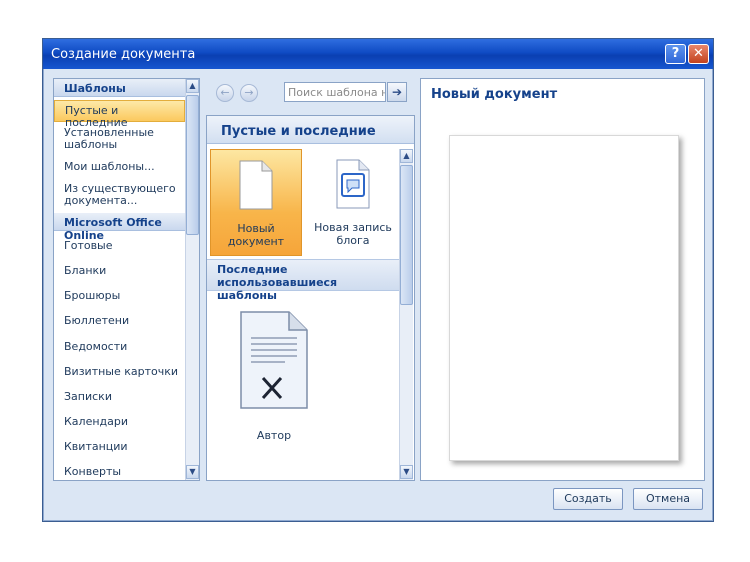  Describe the element at coordinates (119, 246) in the screenshot. I see `online-category-ready: Готовые` at that location.